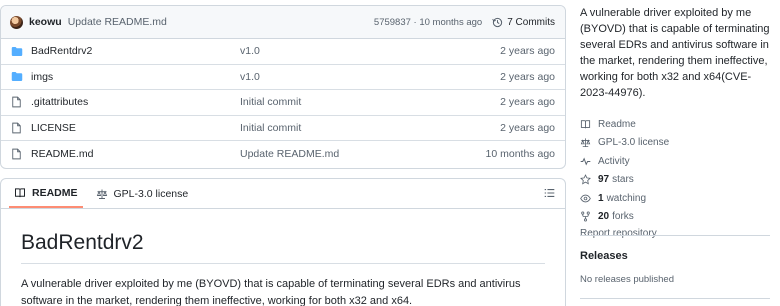 Image resolution: width=780 pixels, height=306 pixels. What do you see at coordinates (135, 77) in the screenshot?
I see `file-name: imgs` at bounding box center [135, 77].